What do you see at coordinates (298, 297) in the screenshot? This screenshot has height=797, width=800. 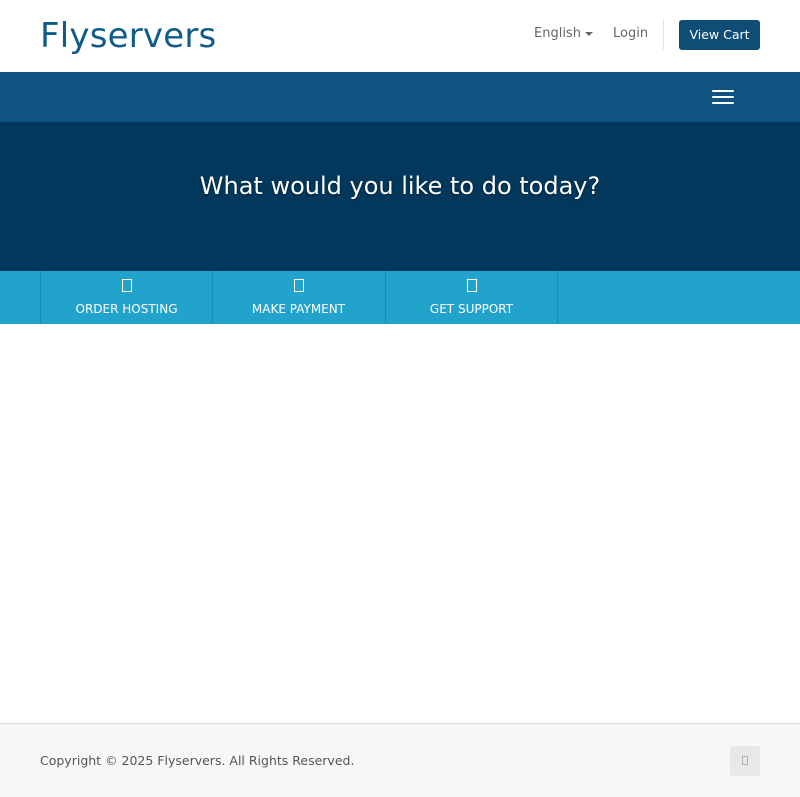 I see `action-make-payment: MAKE PAYMENT` at bounding box center [298, 297].